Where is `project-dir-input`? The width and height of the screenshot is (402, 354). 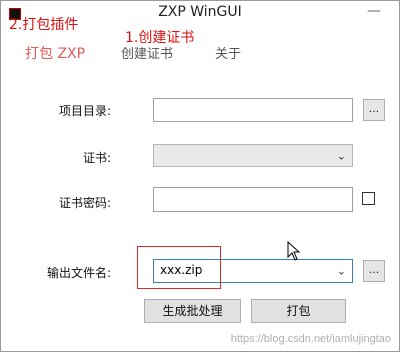
project-dir-input is located at coordinates (253, 110).